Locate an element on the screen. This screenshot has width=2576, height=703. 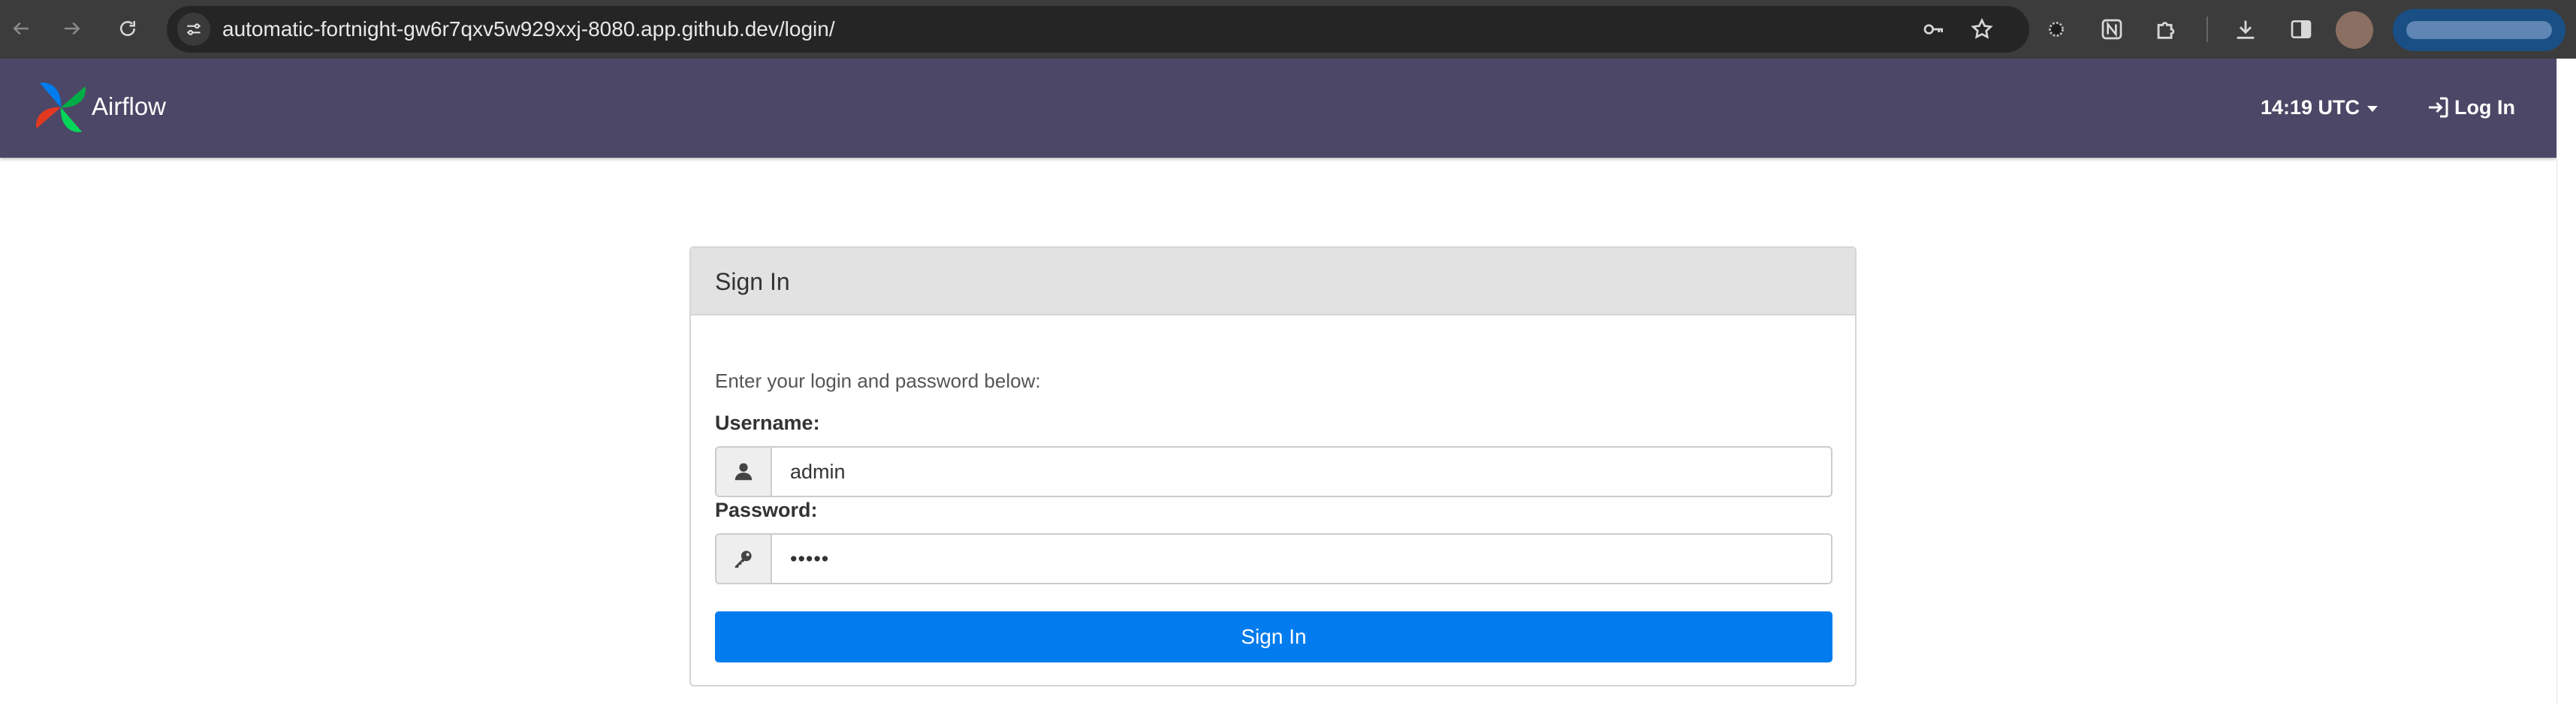
sign-in-button: Sign In is located at coordinates (1273, 636).